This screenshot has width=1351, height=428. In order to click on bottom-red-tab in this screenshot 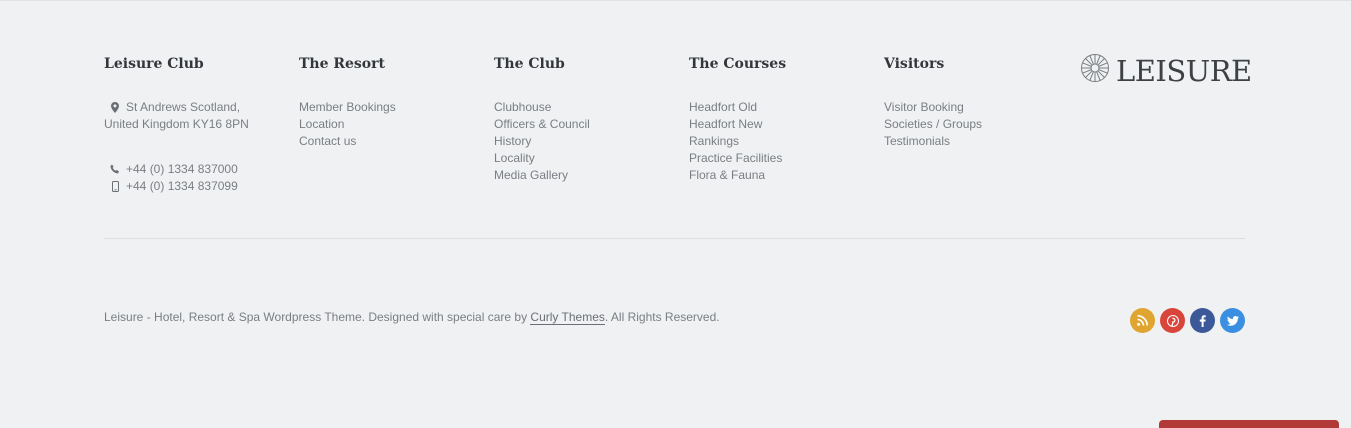, I will do `click(1249, 424)`.